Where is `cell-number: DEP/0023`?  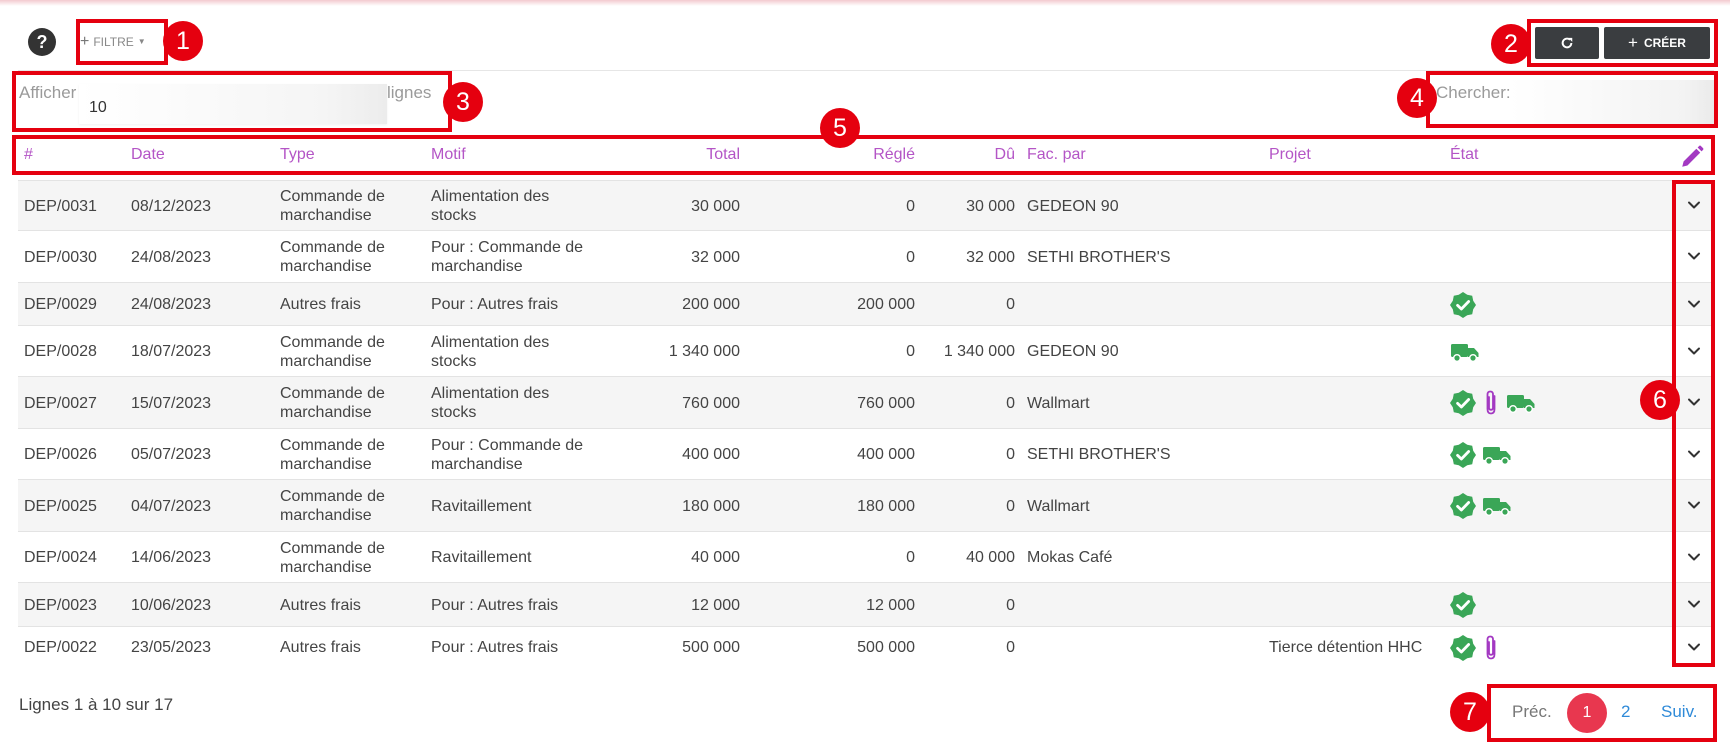 cell-number: DEP/0023 is located at coordinates (60, 605).